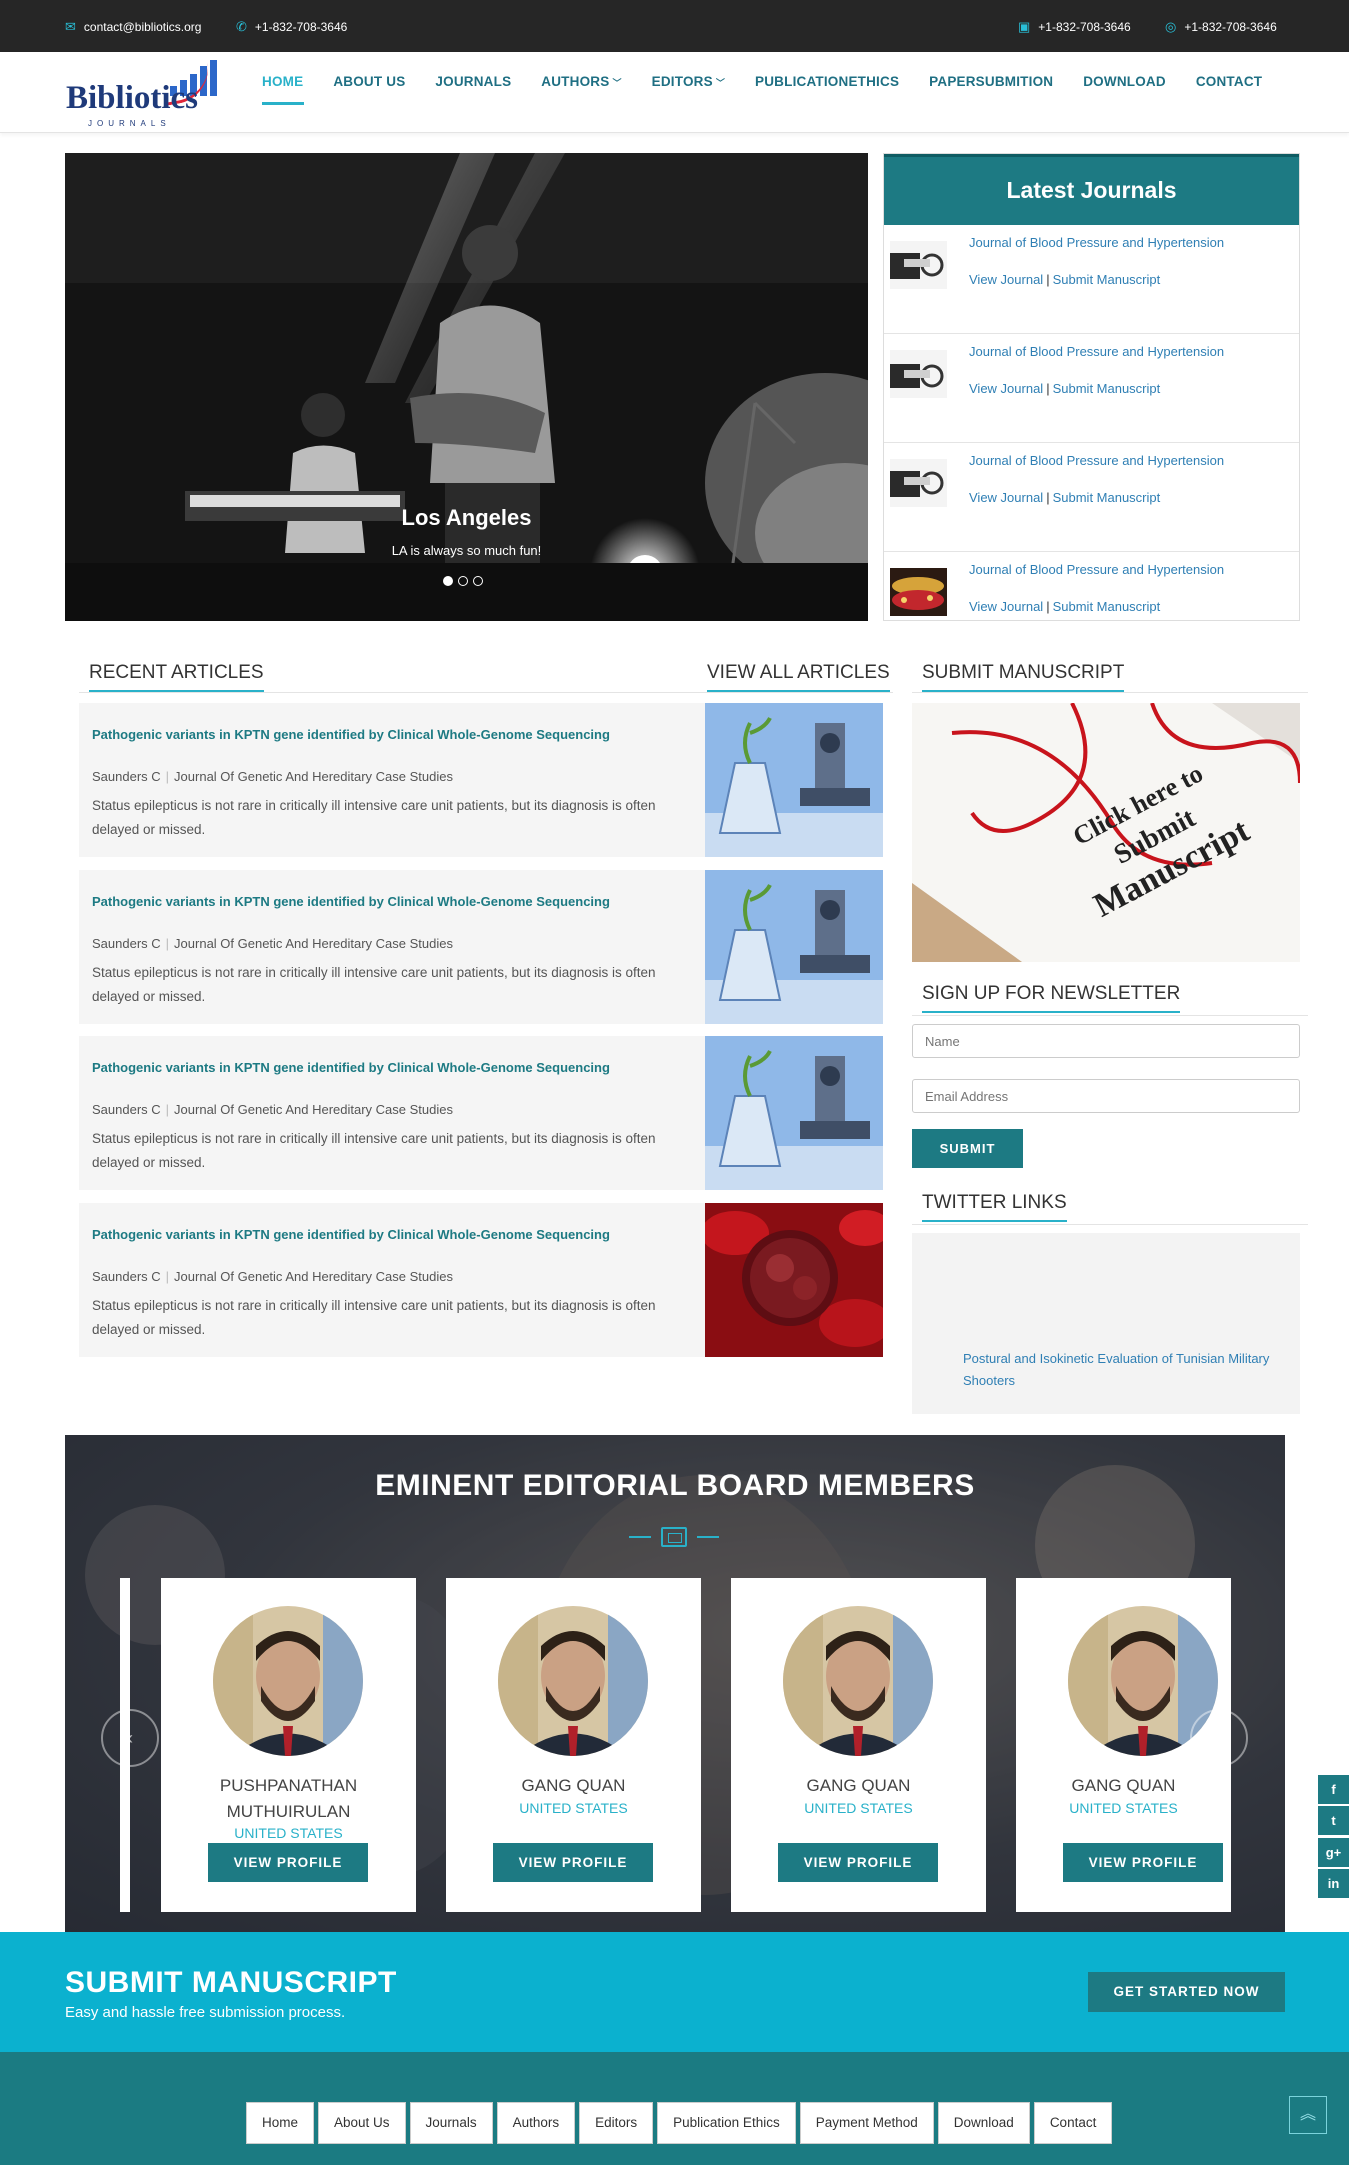 The image size is (1349, 2165). Describe the element at coordinates (1333, 1820) in the screenshot. I see `twitter-icon: t` at that location.